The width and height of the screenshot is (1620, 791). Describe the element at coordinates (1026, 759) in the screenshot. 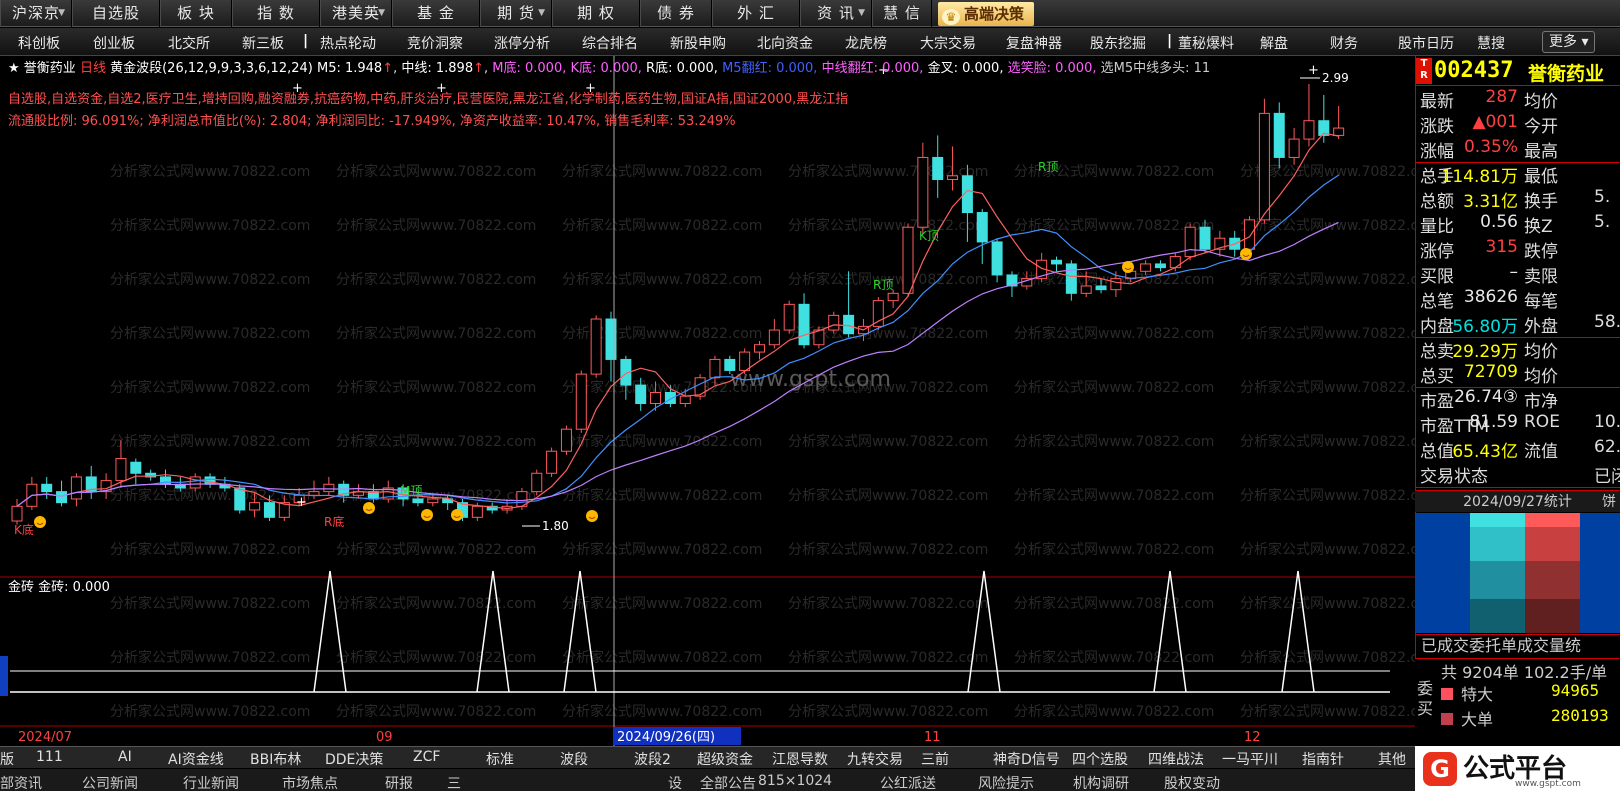

I see `indicator-tab: 神奇D信号` at that location.